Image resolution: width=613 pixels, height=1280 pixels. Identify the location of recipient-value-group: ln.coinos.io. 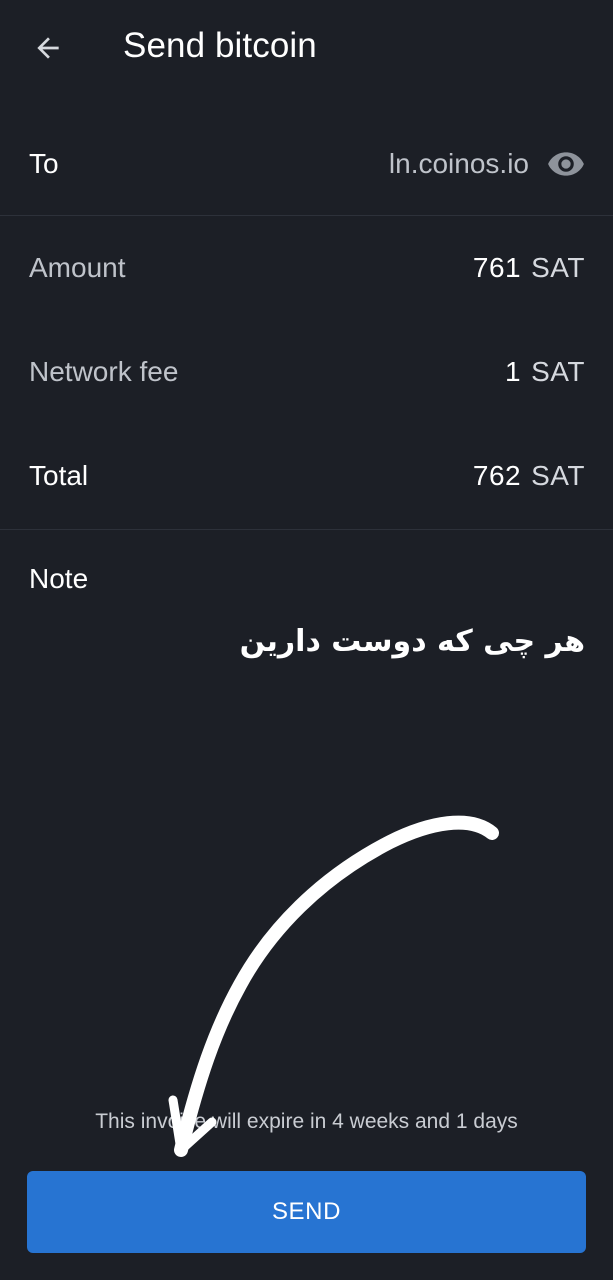
(487, 164).